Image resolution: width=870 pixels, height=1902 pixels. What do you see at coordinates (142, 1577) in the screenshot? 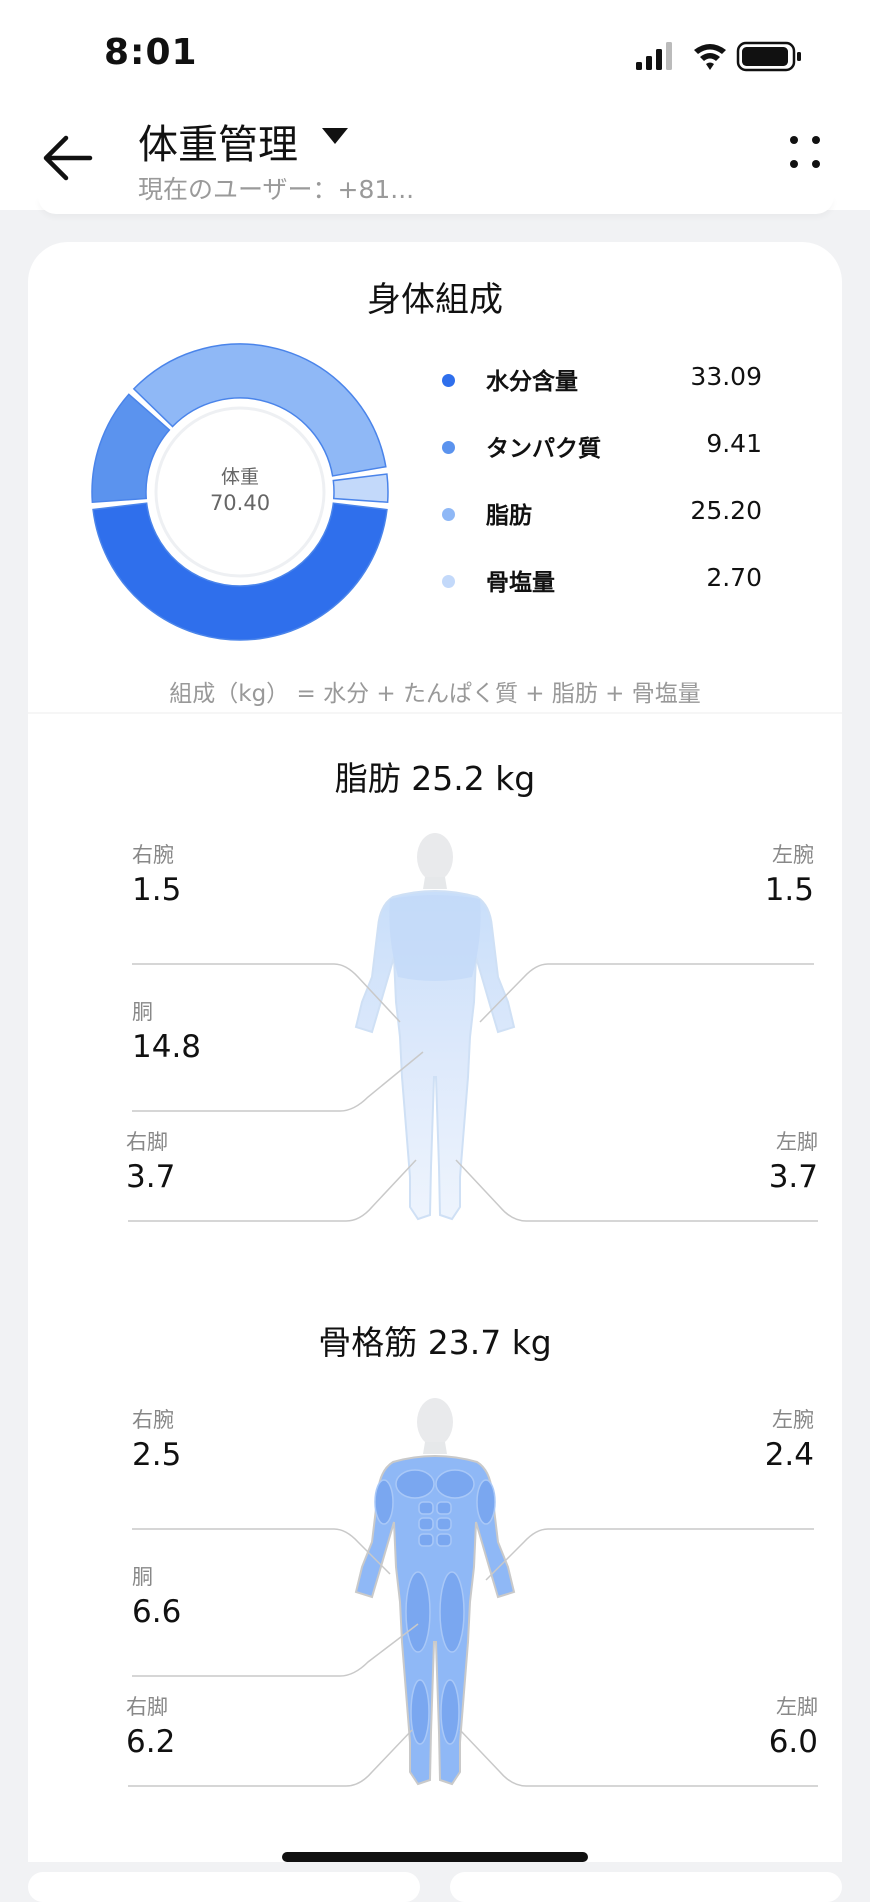
I see `muscle-torso-label: 胴` at bounding box center [142, 1577].